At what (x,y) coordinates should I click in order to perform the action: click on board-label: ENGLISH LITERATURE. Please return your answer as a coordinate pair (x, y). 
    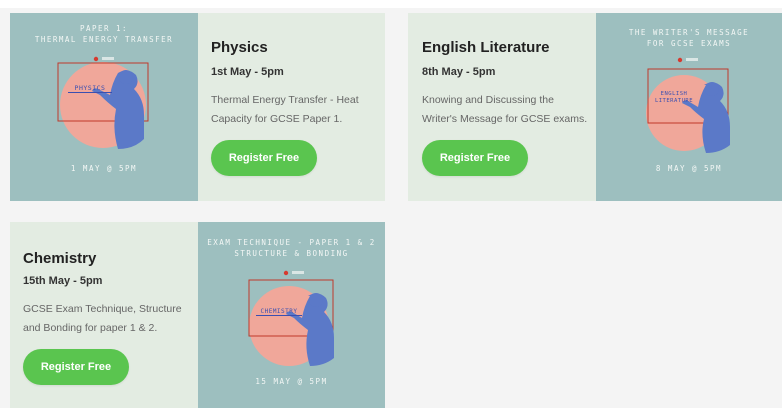
    Looking at the image, I should click on (674, 97).